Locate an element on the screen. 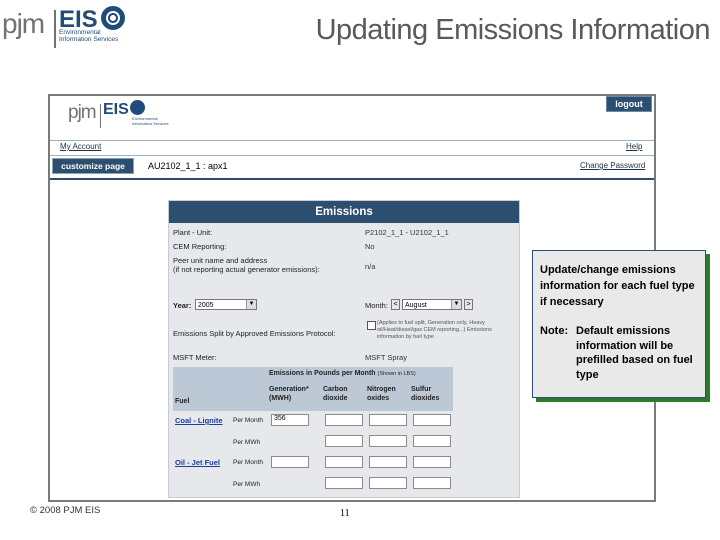 This screenshot has height=540, width=720. app-logo-subtitle: Environmental Information Services is located at coordinates (150, 121).